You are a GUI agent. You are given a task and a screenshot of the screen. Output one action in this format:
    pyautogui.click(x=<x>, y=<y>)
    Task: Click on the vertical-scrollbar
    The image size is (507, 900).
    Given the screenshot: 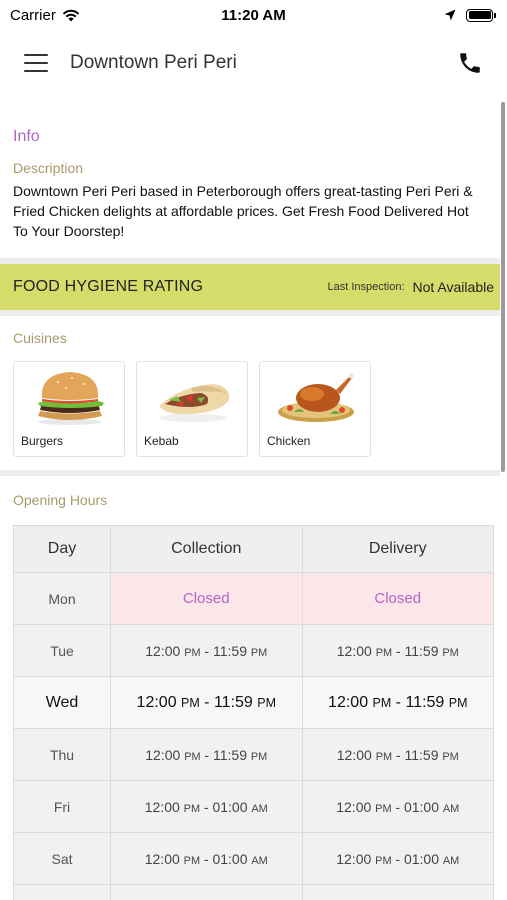 What is the action you would take?
    pyautogui.click(x=503, y=287)
    